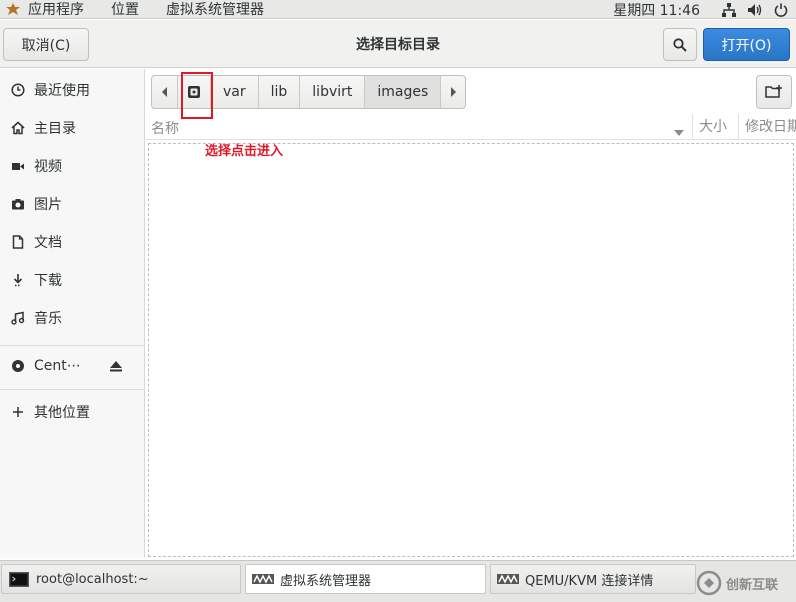 The width and height of the screenshot is (796, 602). I want to click on path-forward-button, so click(453, 92).